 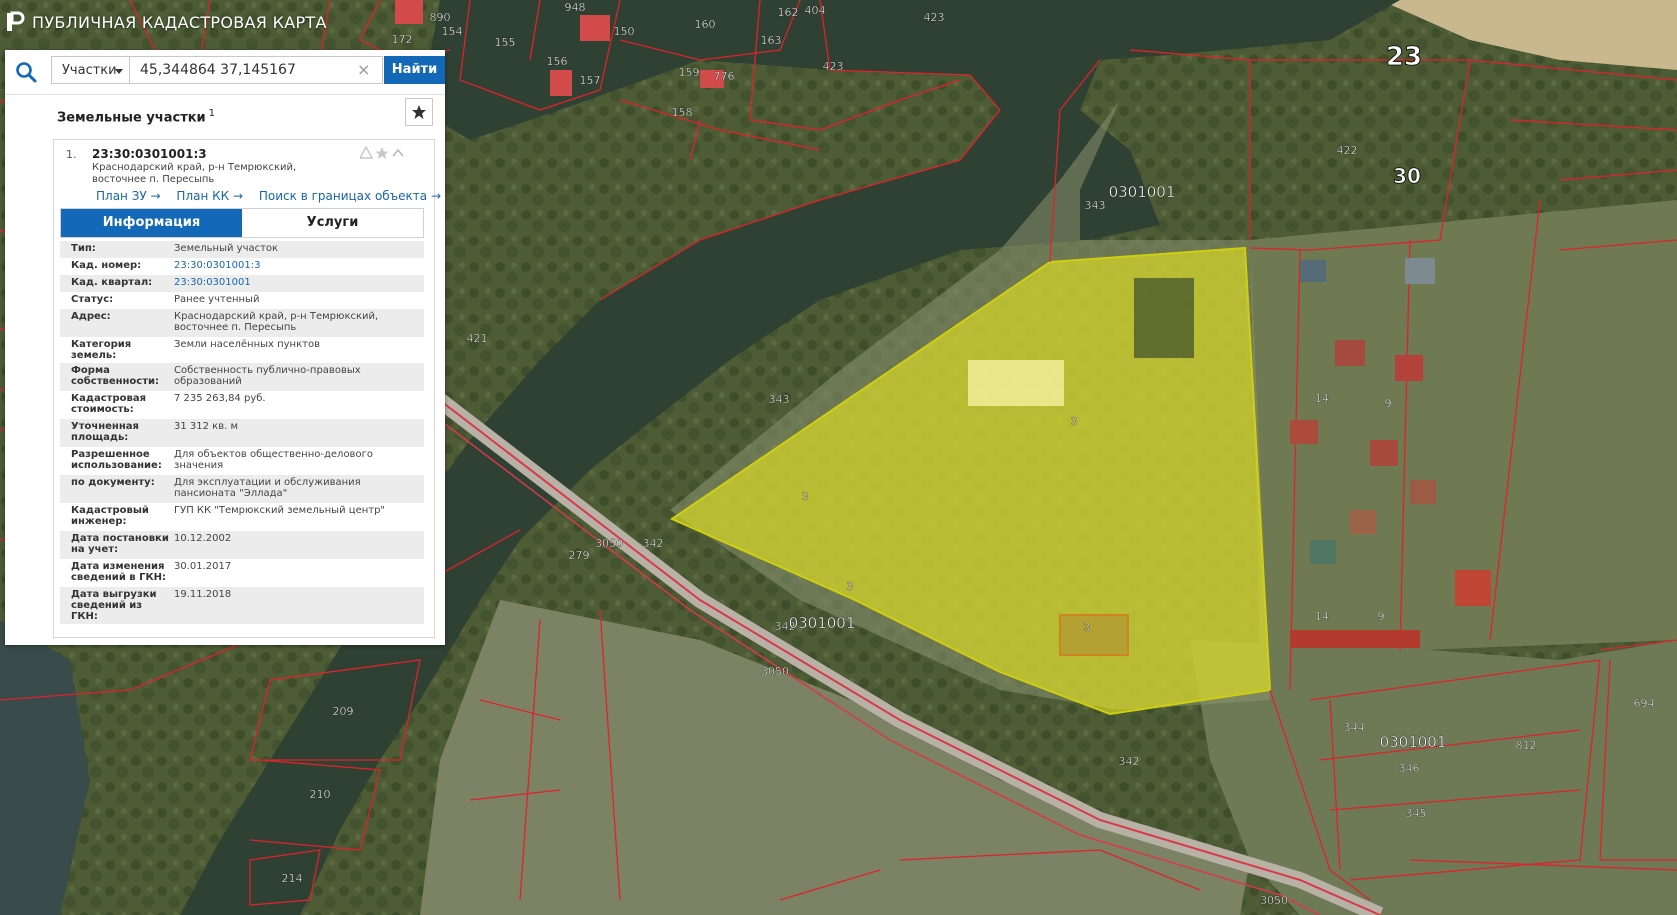 What do you see at coordinates (724, 76) in the screenshot?
I see `svg-text: 776` at bounding box center [724, 76].